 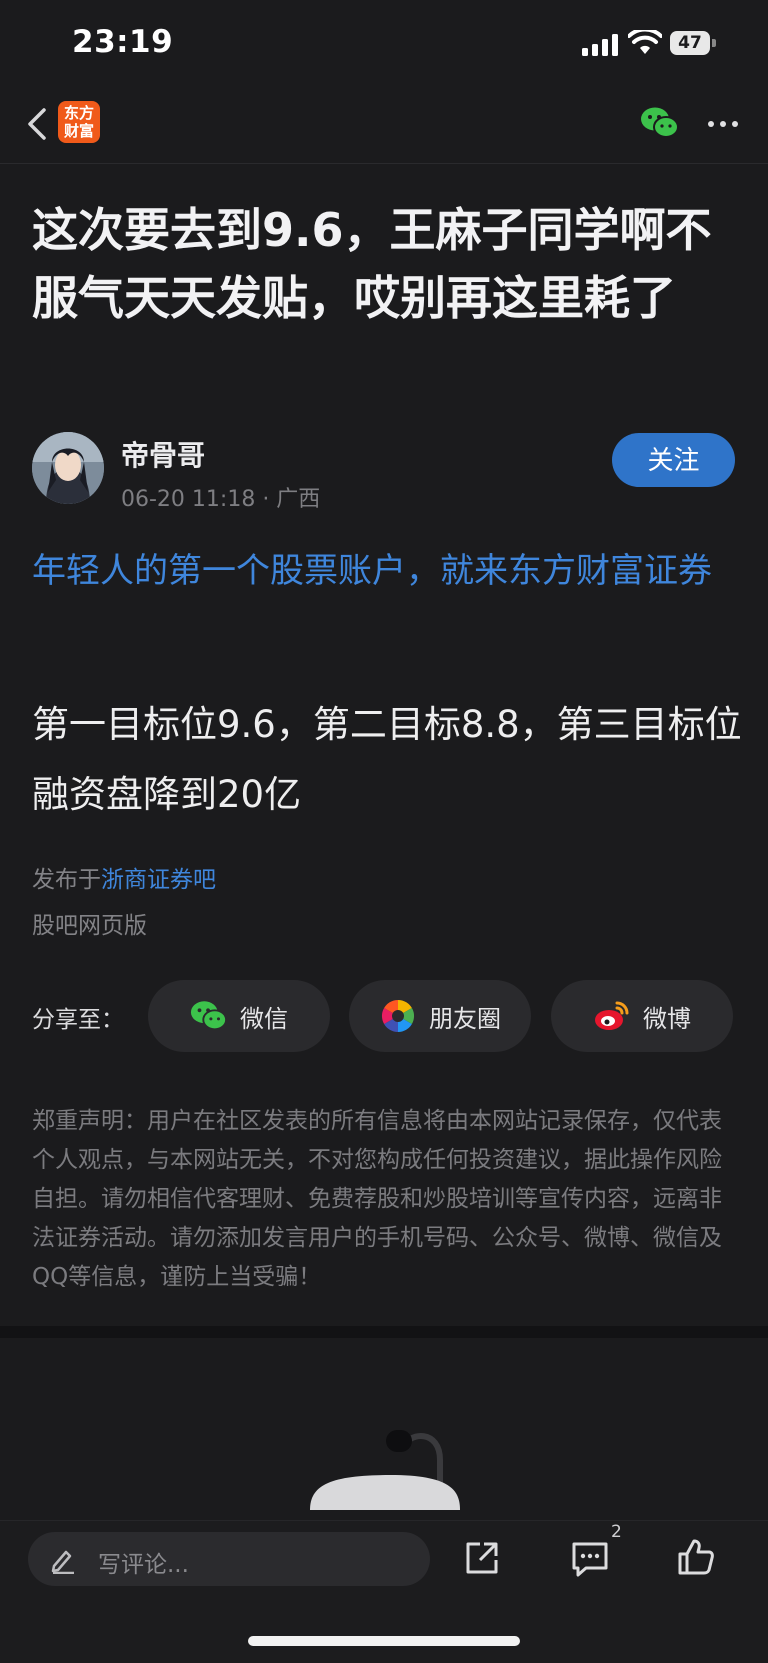 I want to click on post-body: 第一目标位9.6，第二目标8.8，第三目标位融资盘降到20亿, so click(x=387, y=759).